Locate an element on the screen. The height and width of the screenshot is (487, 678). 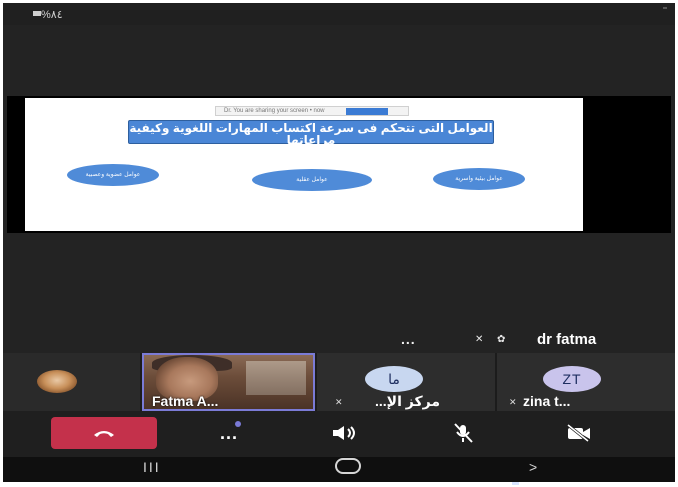
camera-button is located at coordinates (579, 433).